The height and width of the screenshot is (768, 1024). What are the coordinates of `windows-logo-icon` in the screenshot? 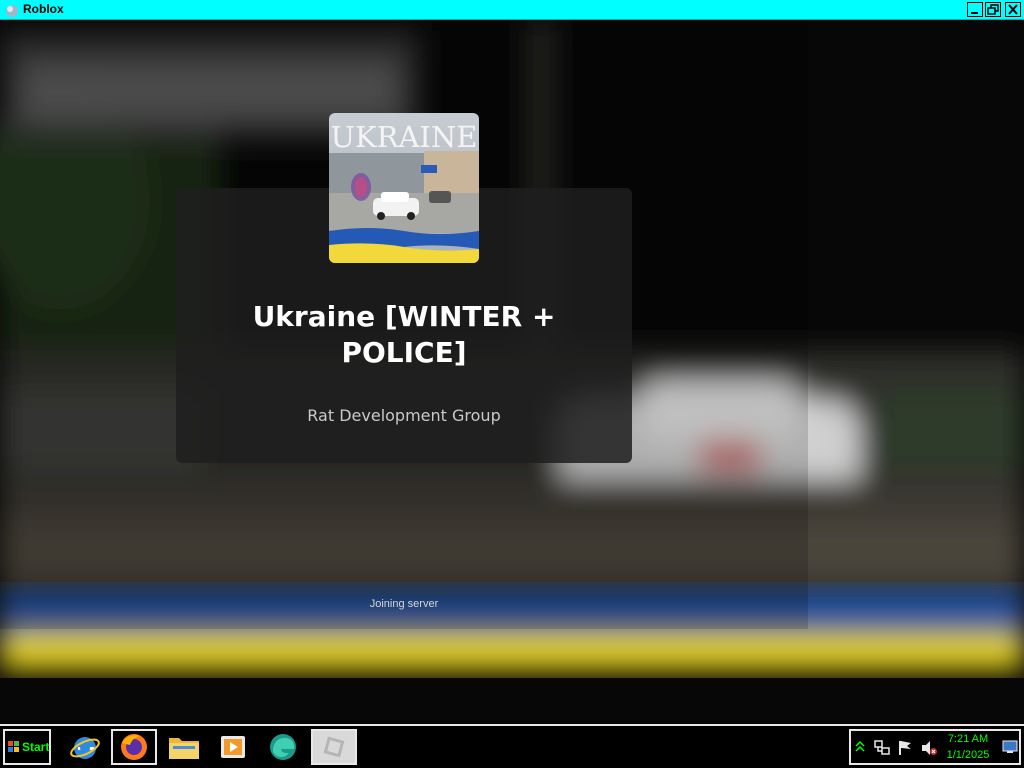 It's located at (13, 746).